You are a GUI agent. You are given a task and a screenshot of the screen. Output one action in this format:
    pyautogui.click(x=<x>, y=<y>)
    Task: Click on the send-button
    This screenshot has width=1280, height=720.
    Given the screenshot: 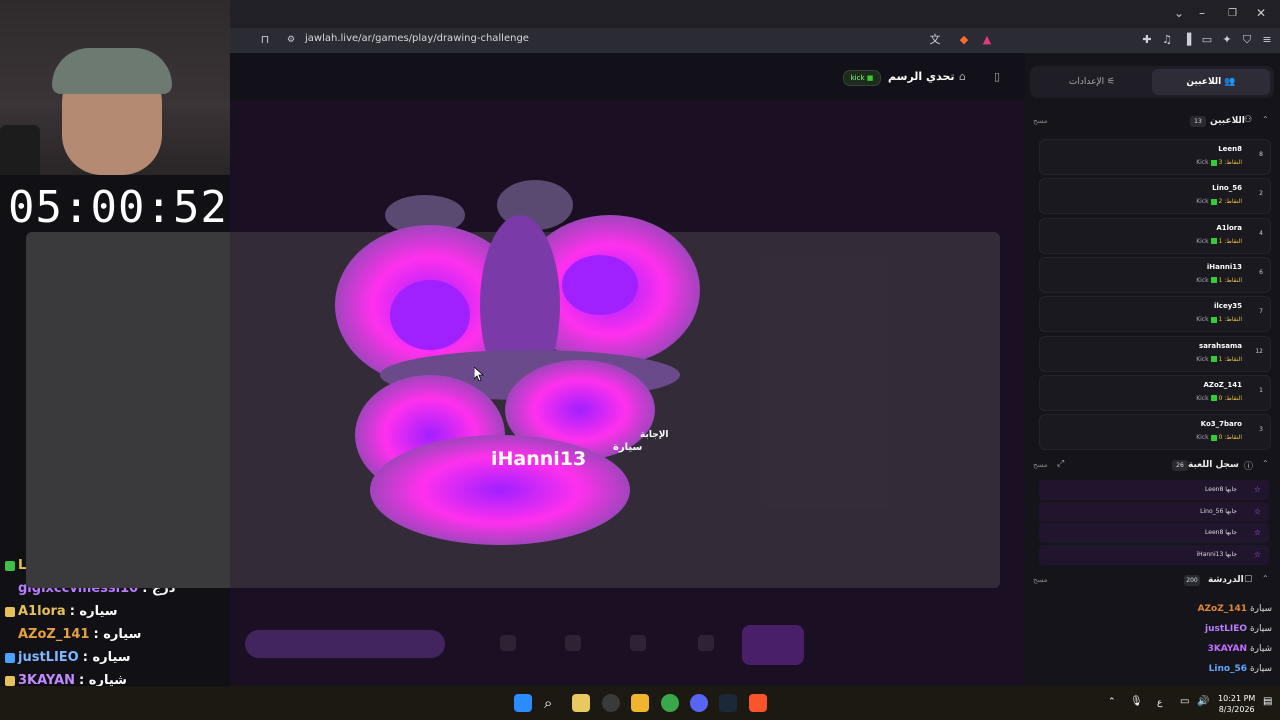 What is the action you would take?
    pyautogui.click(x=773, y=645)
    